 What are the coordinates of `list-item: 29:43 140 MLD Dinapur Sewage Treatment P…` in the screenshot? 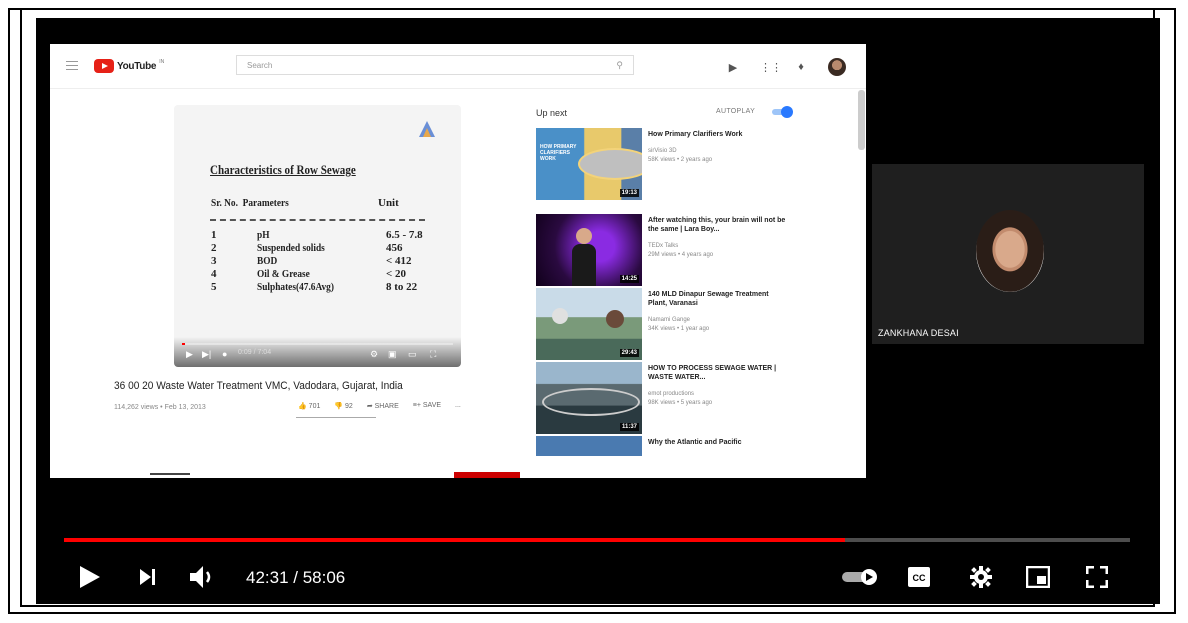 It's located at (666, 328).